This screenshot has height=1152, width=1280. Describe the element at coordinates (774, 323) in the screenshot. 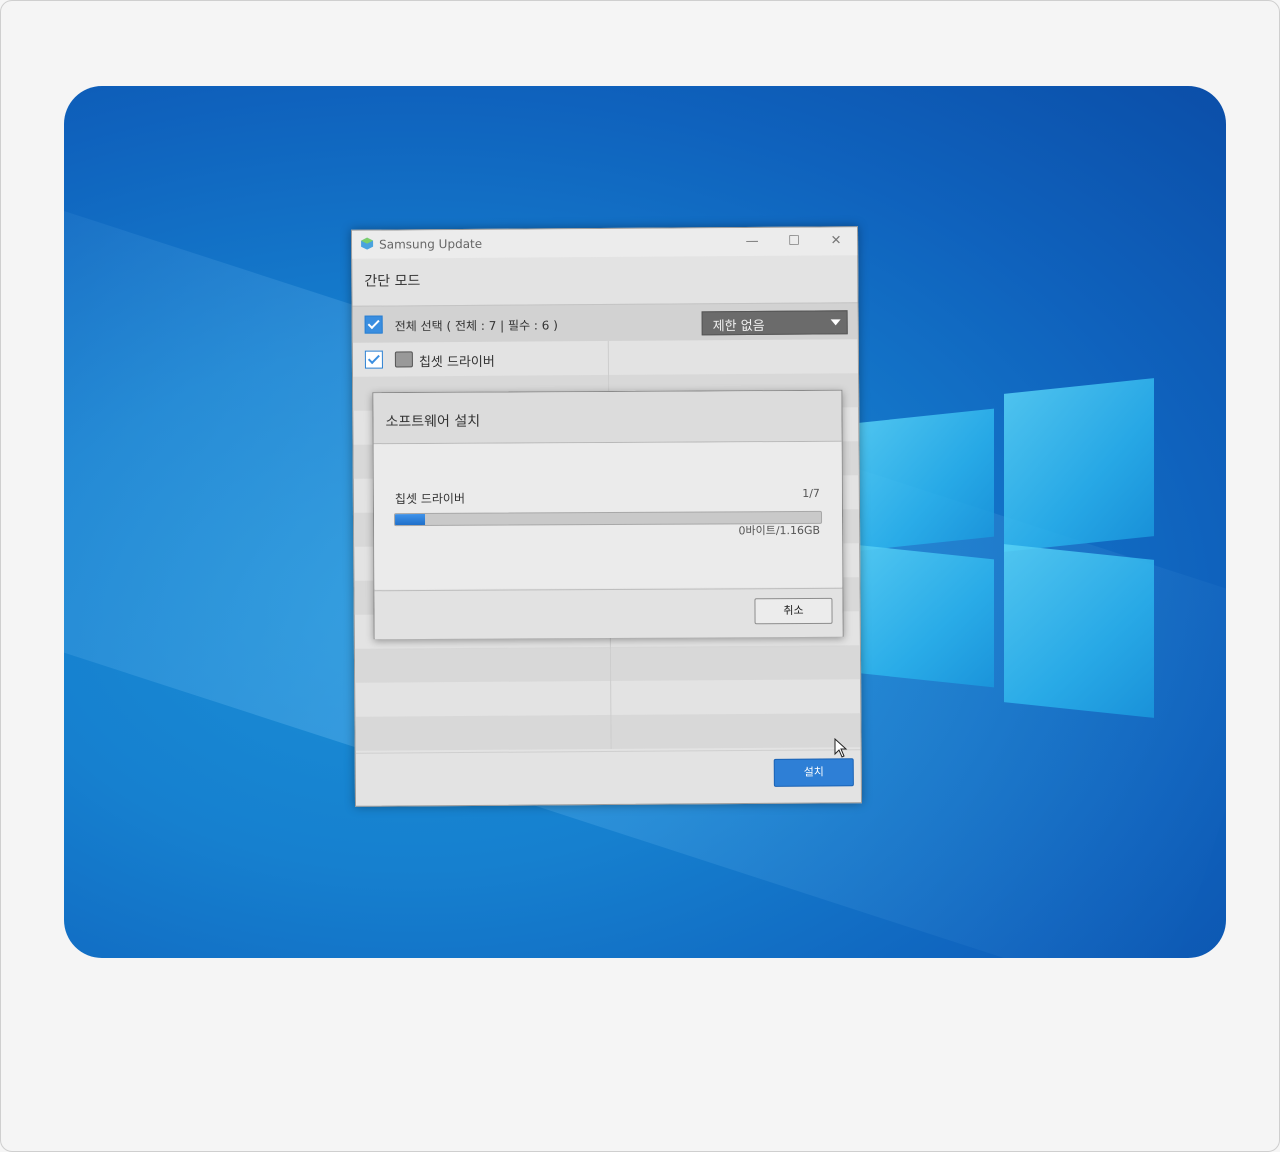

I see `filter-dropdown: 제한 없음` at that location.